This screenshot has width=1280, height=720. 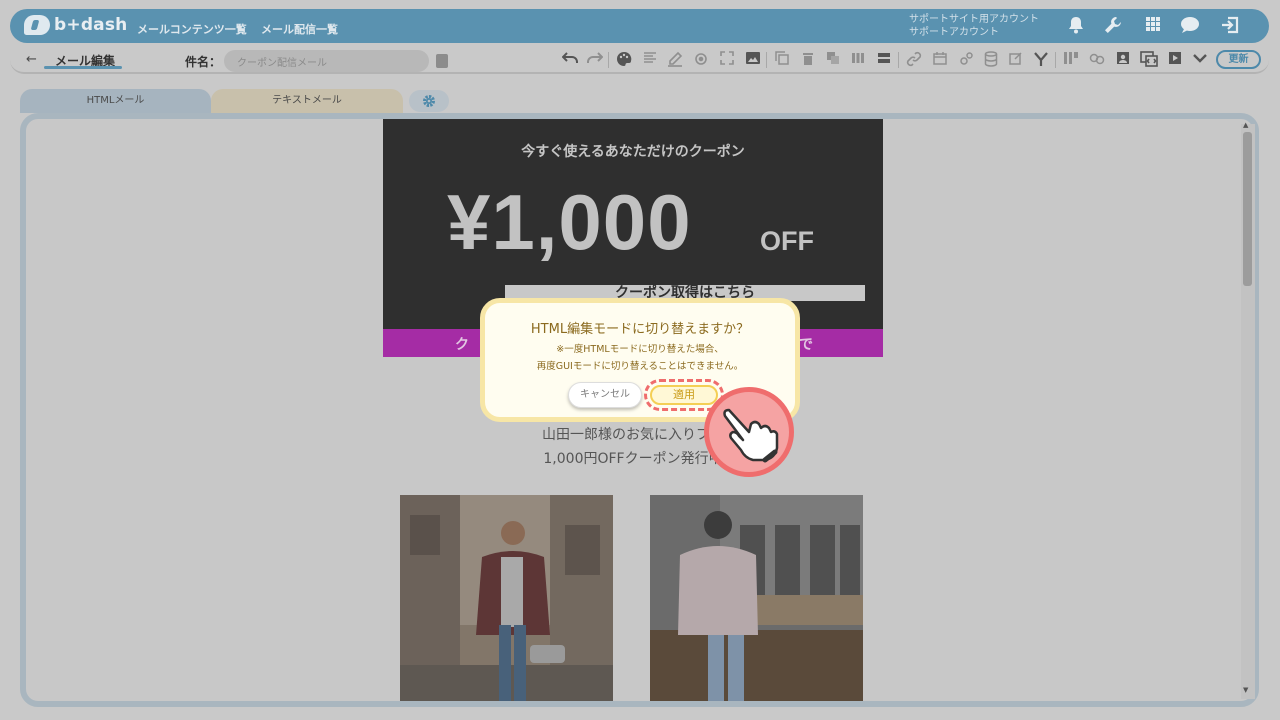 I want to click on duplicate-icon, so click(x=833, y=60).